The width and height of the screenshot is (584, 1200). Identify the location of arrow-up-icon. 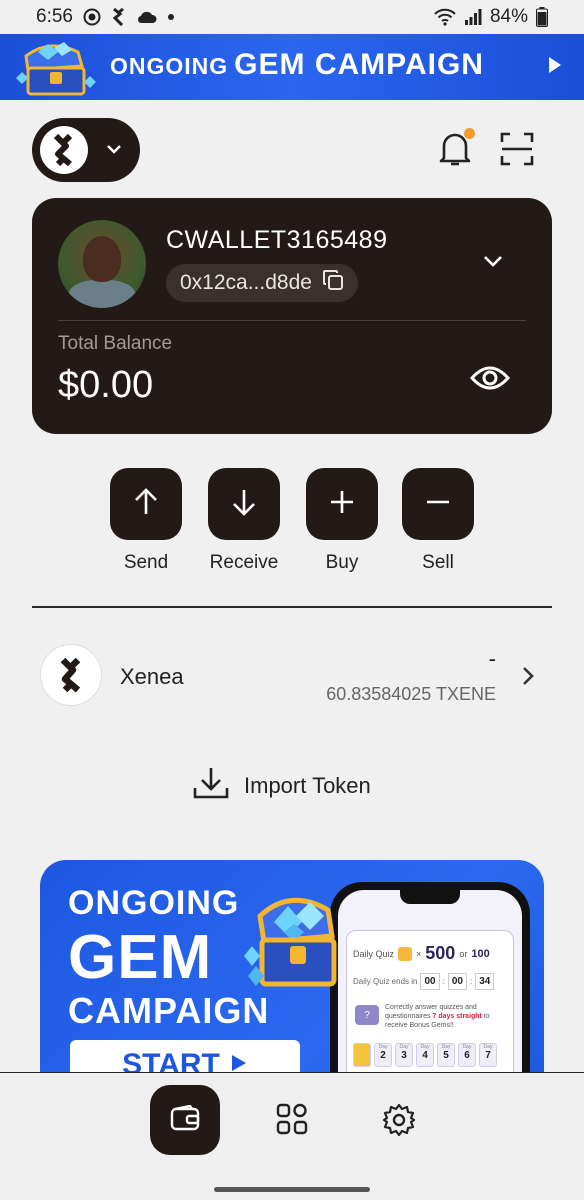
(146, 504).